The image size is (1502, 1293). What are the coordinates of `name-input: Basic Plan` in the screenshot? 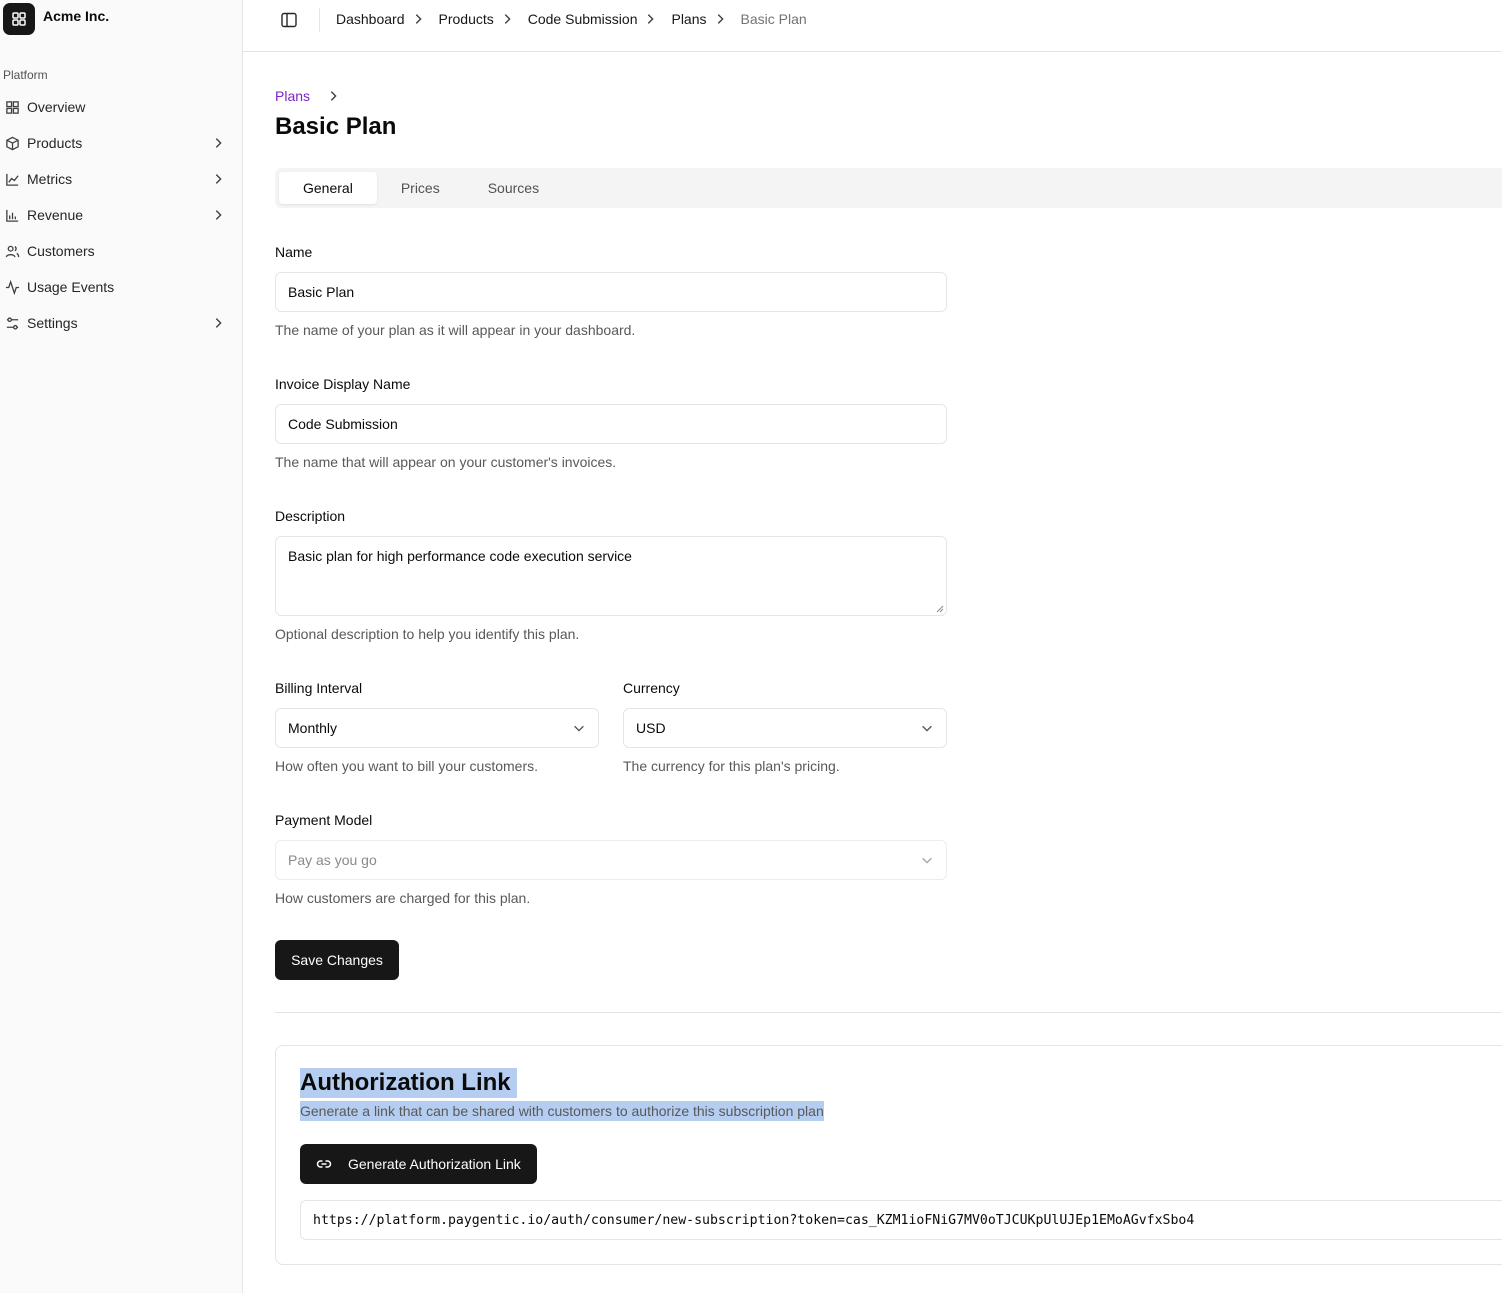 It's located at (611, 292).